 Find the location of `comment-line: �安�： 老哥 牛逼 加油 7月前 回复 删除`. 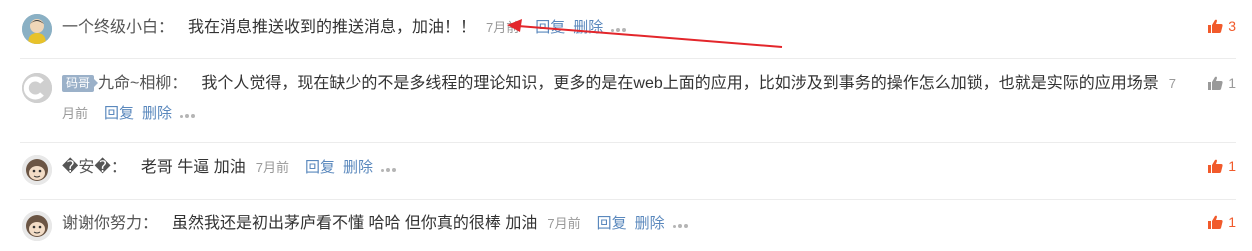

comment-line: �安�： 老哥 牛逼 加油 7月前 回复 删除 is located at coordinates (230, 168).